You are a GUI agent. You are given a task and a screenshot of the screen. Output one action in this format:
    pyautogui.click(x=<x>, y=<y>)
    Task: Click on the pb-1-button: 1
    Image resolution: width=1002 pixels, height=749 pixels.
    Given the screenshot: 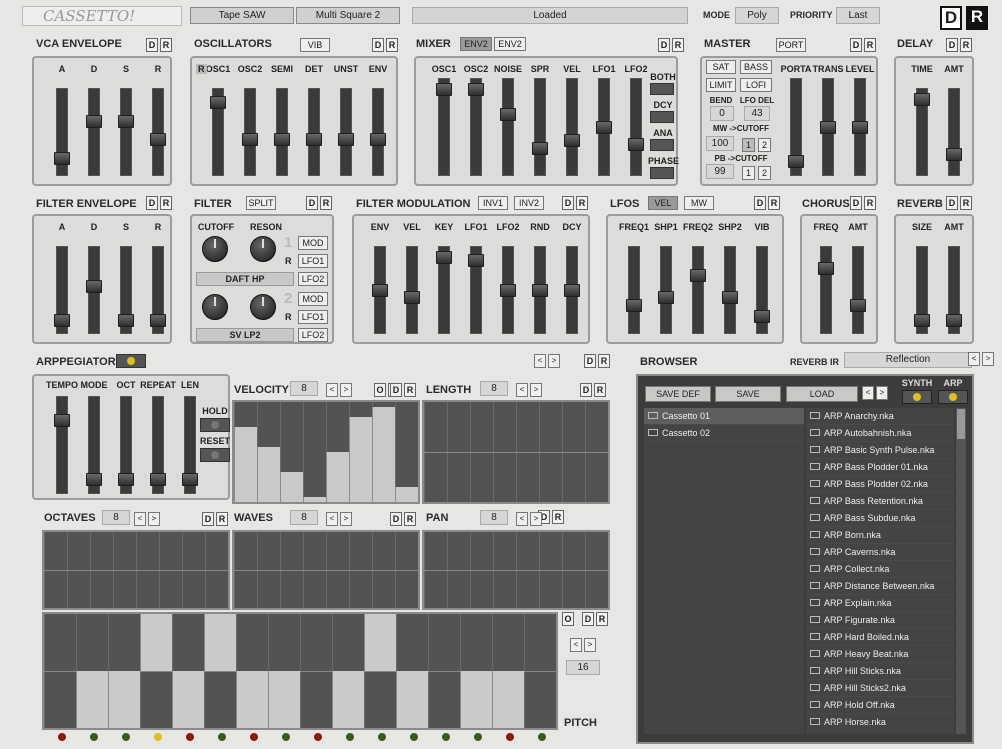 What is the action you would take?
    pyautogui.click(x=748, y=173)
    